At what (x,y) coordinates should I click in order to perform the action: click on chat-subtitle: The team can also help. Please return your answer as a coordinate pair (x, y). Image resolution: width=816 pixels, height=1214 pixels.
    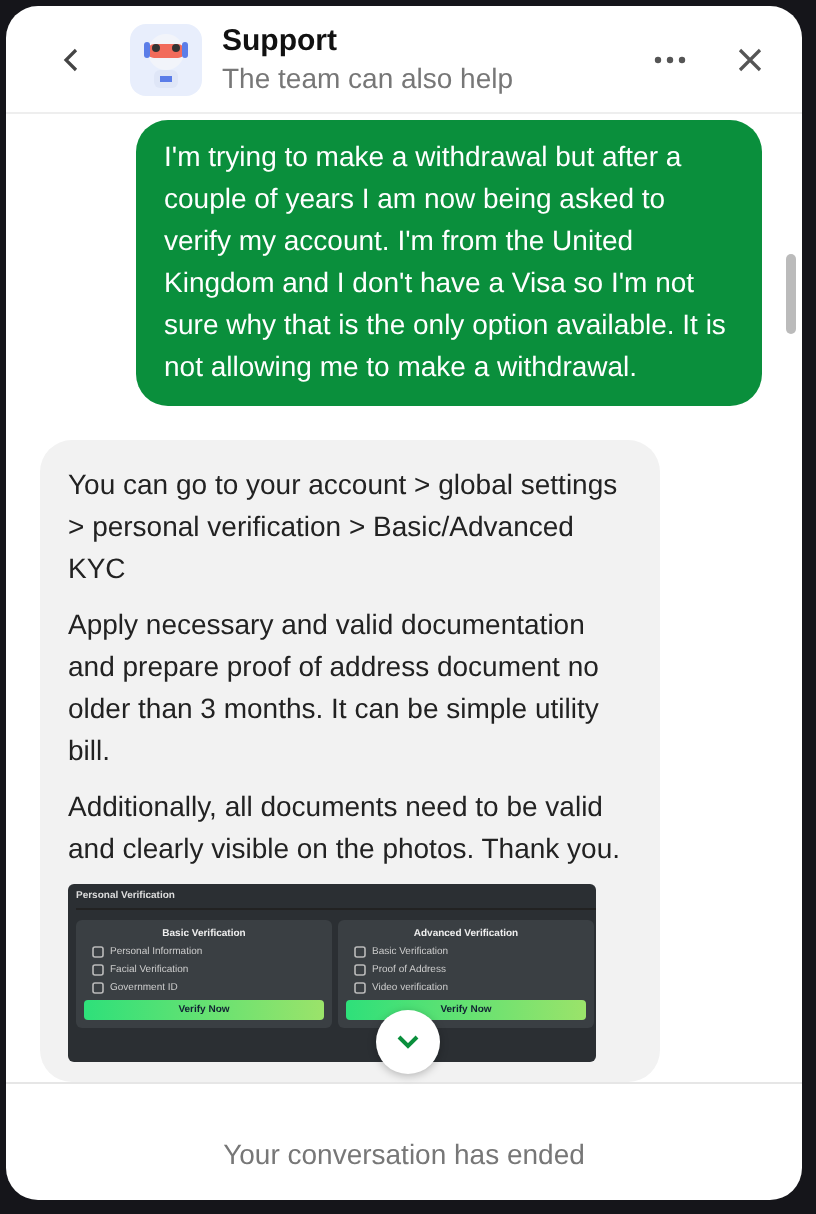
    Looking at the image, I should click on (369, 78).